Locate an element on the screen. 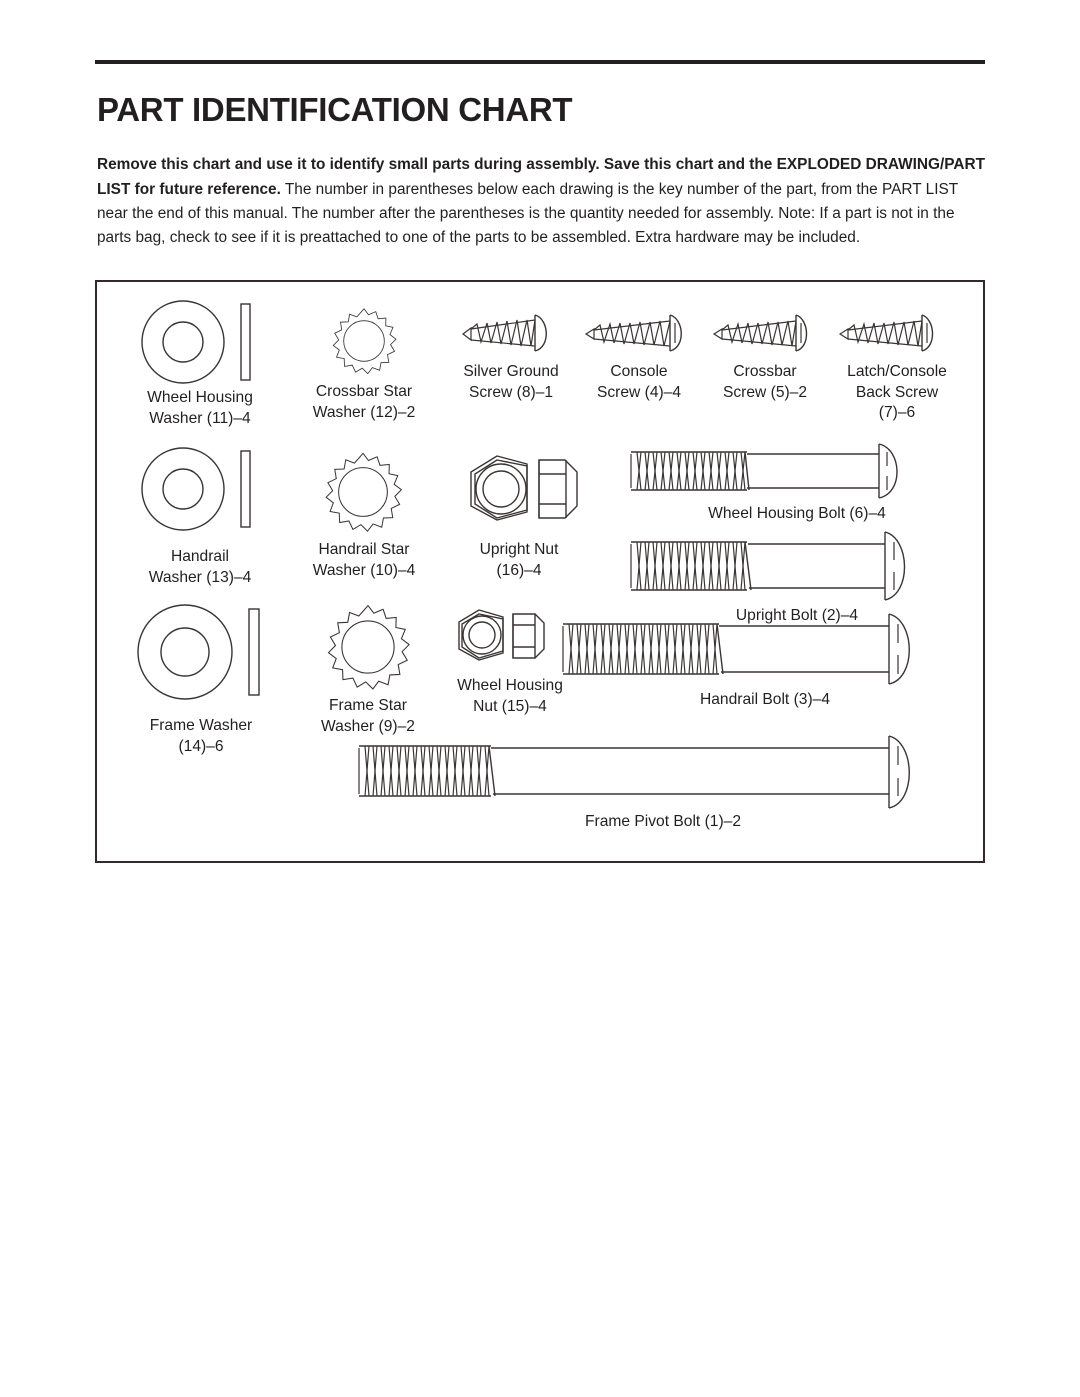  part-label: Latch/Console Back Screw (7)–6 is located at coordinates (897, 392).